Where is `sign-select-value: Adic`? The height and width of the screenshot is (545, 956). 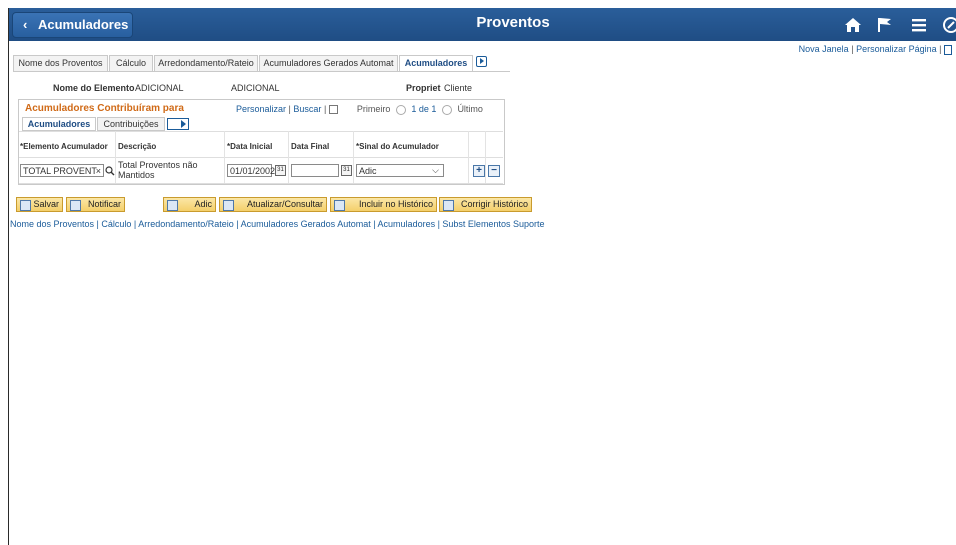
sign-select-value: Adic is located at coordinates (368, 171).